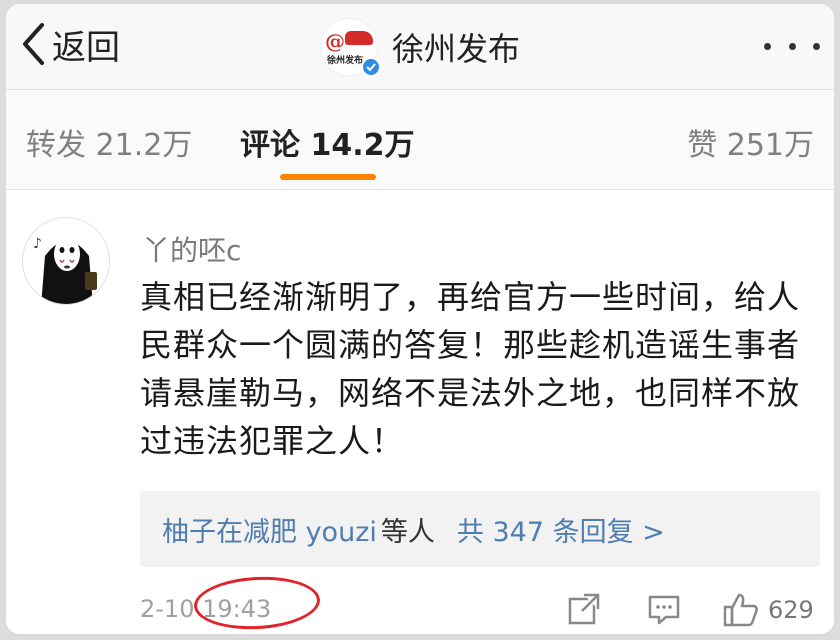  What do you see at coordinates (345, 61) in the screenshot?
I see `logo-text: 徐州发布` at bounding box center [345, 61].